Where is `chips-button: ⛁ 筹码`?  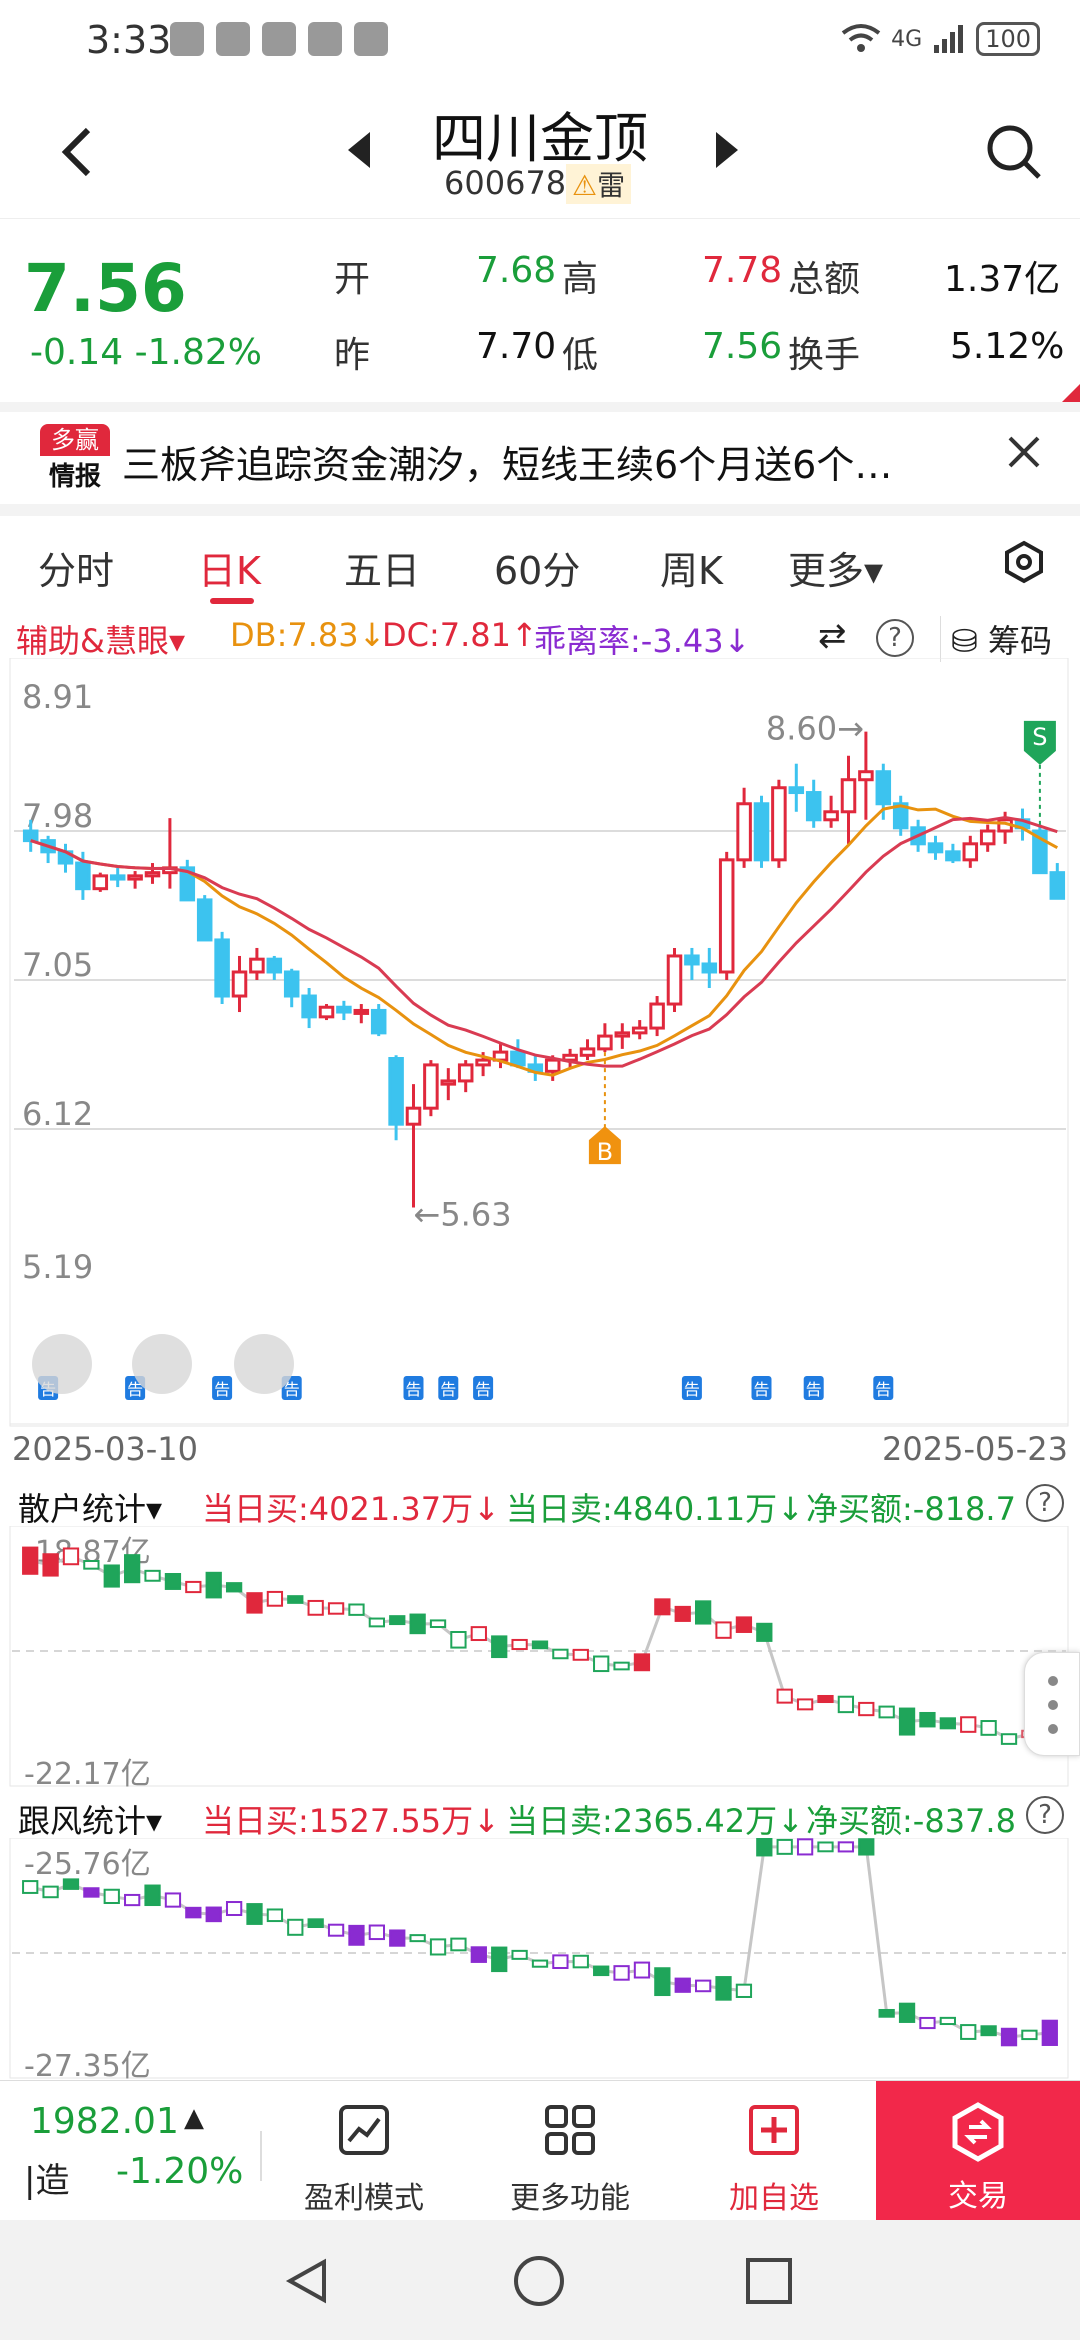
chips-button: ⛁ 筹码 is located at coordinates (996, 639).